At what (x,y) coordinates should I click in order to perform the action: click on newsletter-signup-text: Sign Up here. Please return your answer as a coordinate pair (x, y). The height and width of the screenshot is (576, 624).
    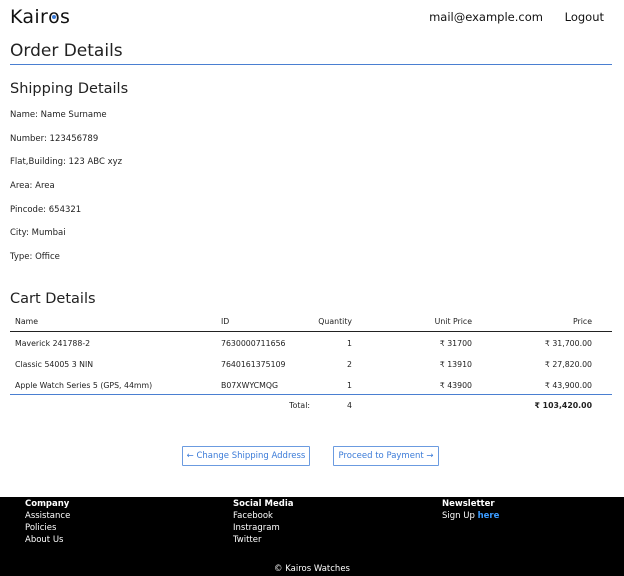
    Looking at the image, I should click on (470, 516).